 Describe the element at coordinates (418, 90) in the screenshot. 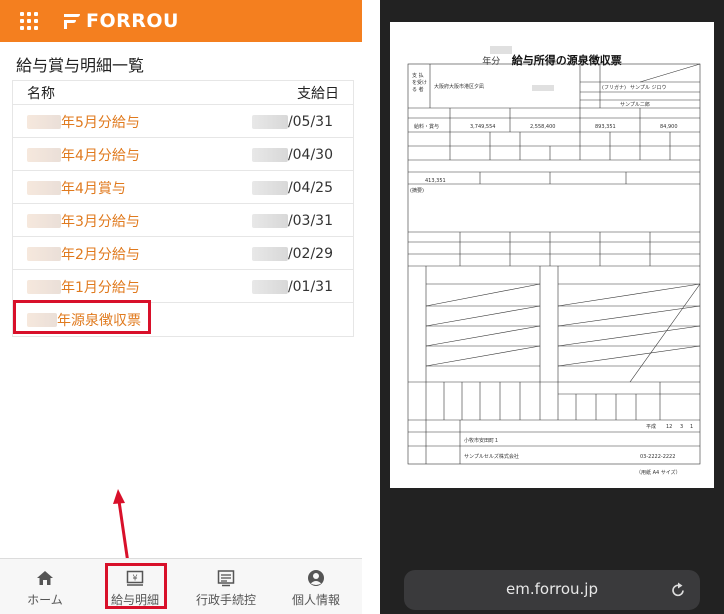

I see `svg-text: る 者` at that location.